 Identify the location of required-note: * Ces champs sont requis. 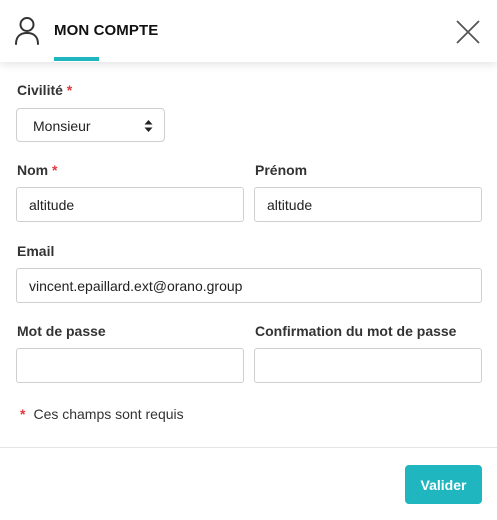
(102, 414).